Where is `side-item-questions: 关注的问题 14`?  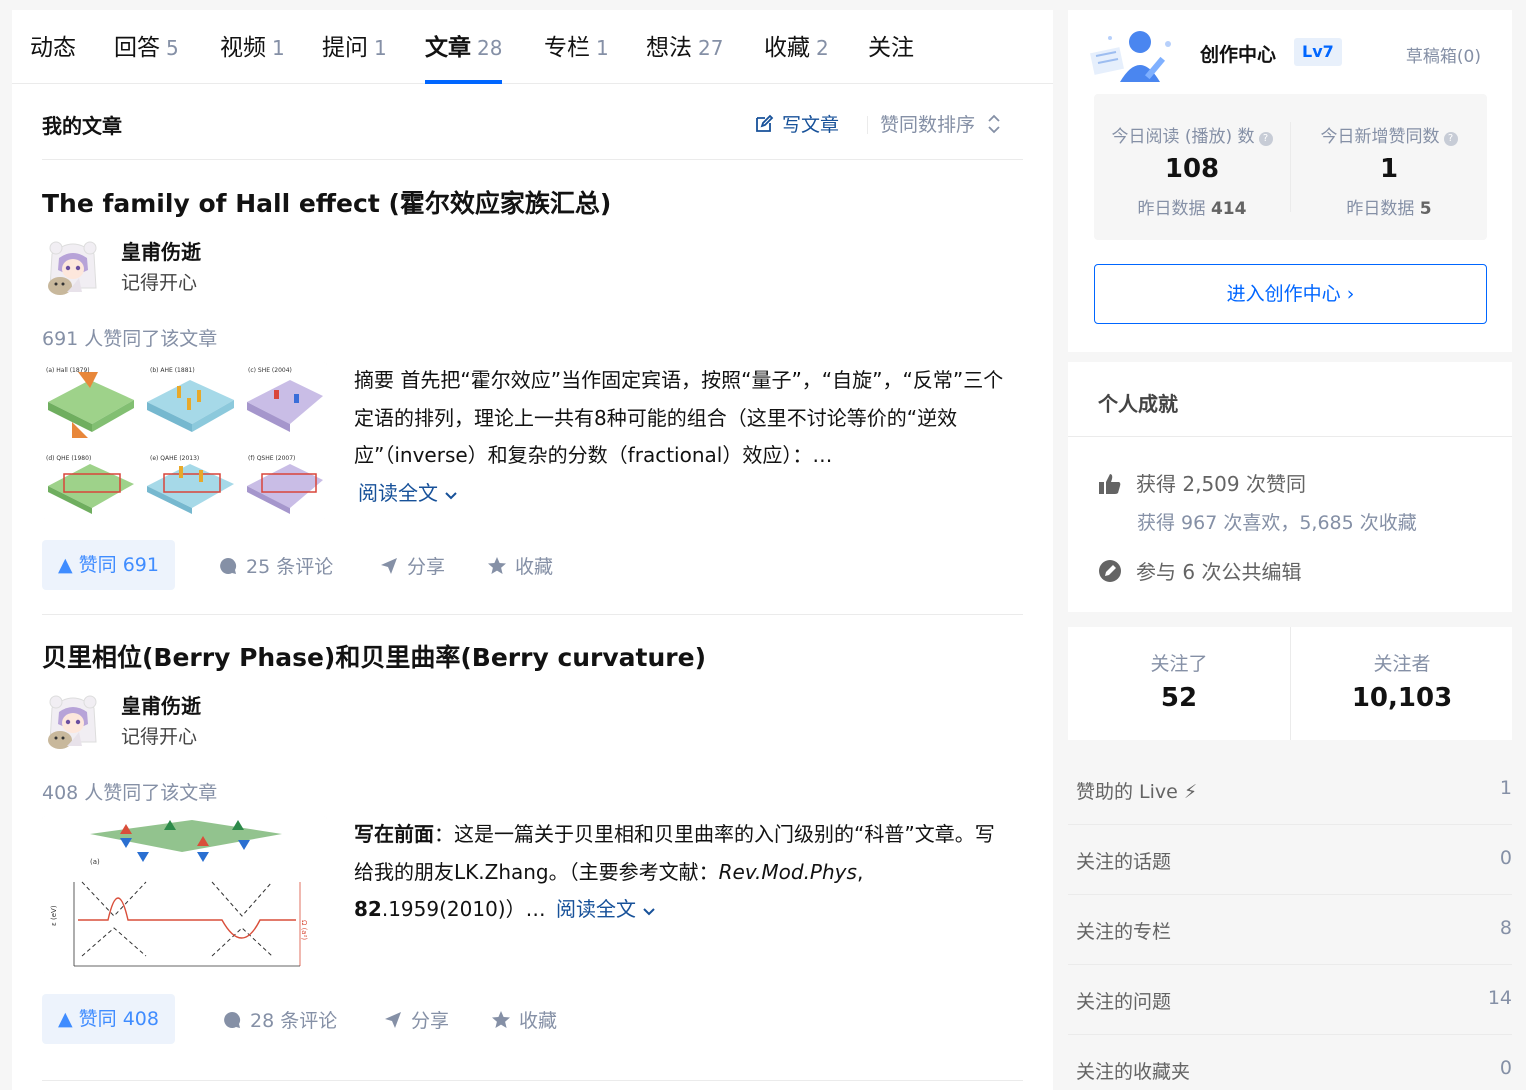 side-item-questions: 关注的问题 14 is located at coordinates (1290, 1000).